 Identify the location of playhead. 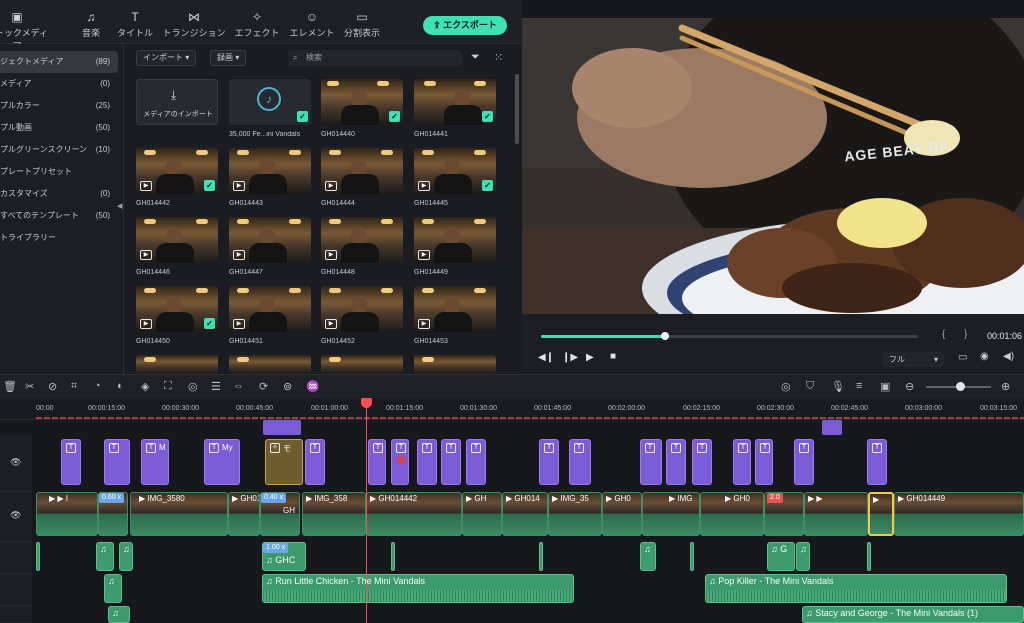
(366, 510).